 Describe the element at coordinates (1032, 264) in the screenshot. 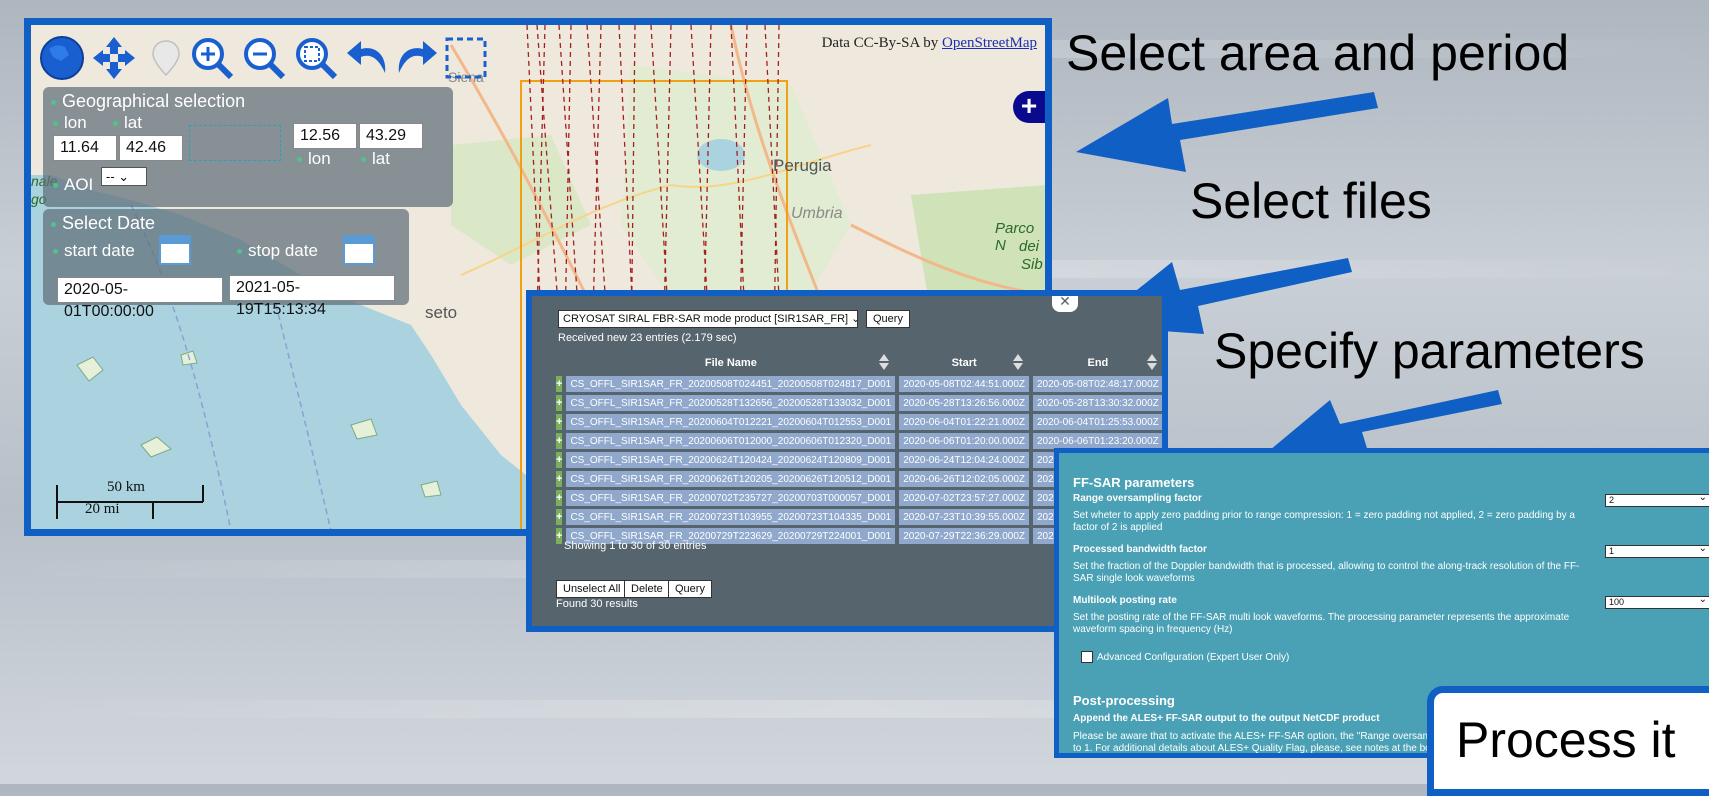

I see `map-label-parco-3: Sib` at that location.